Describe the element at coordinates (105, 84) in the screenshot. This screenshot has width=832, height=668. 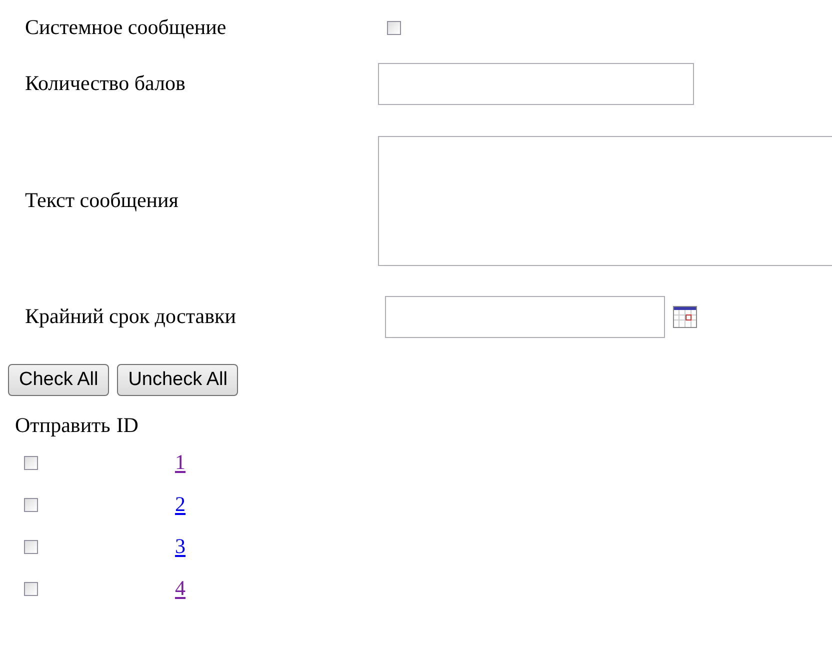
I see `field-label: Количество балов` at that location.